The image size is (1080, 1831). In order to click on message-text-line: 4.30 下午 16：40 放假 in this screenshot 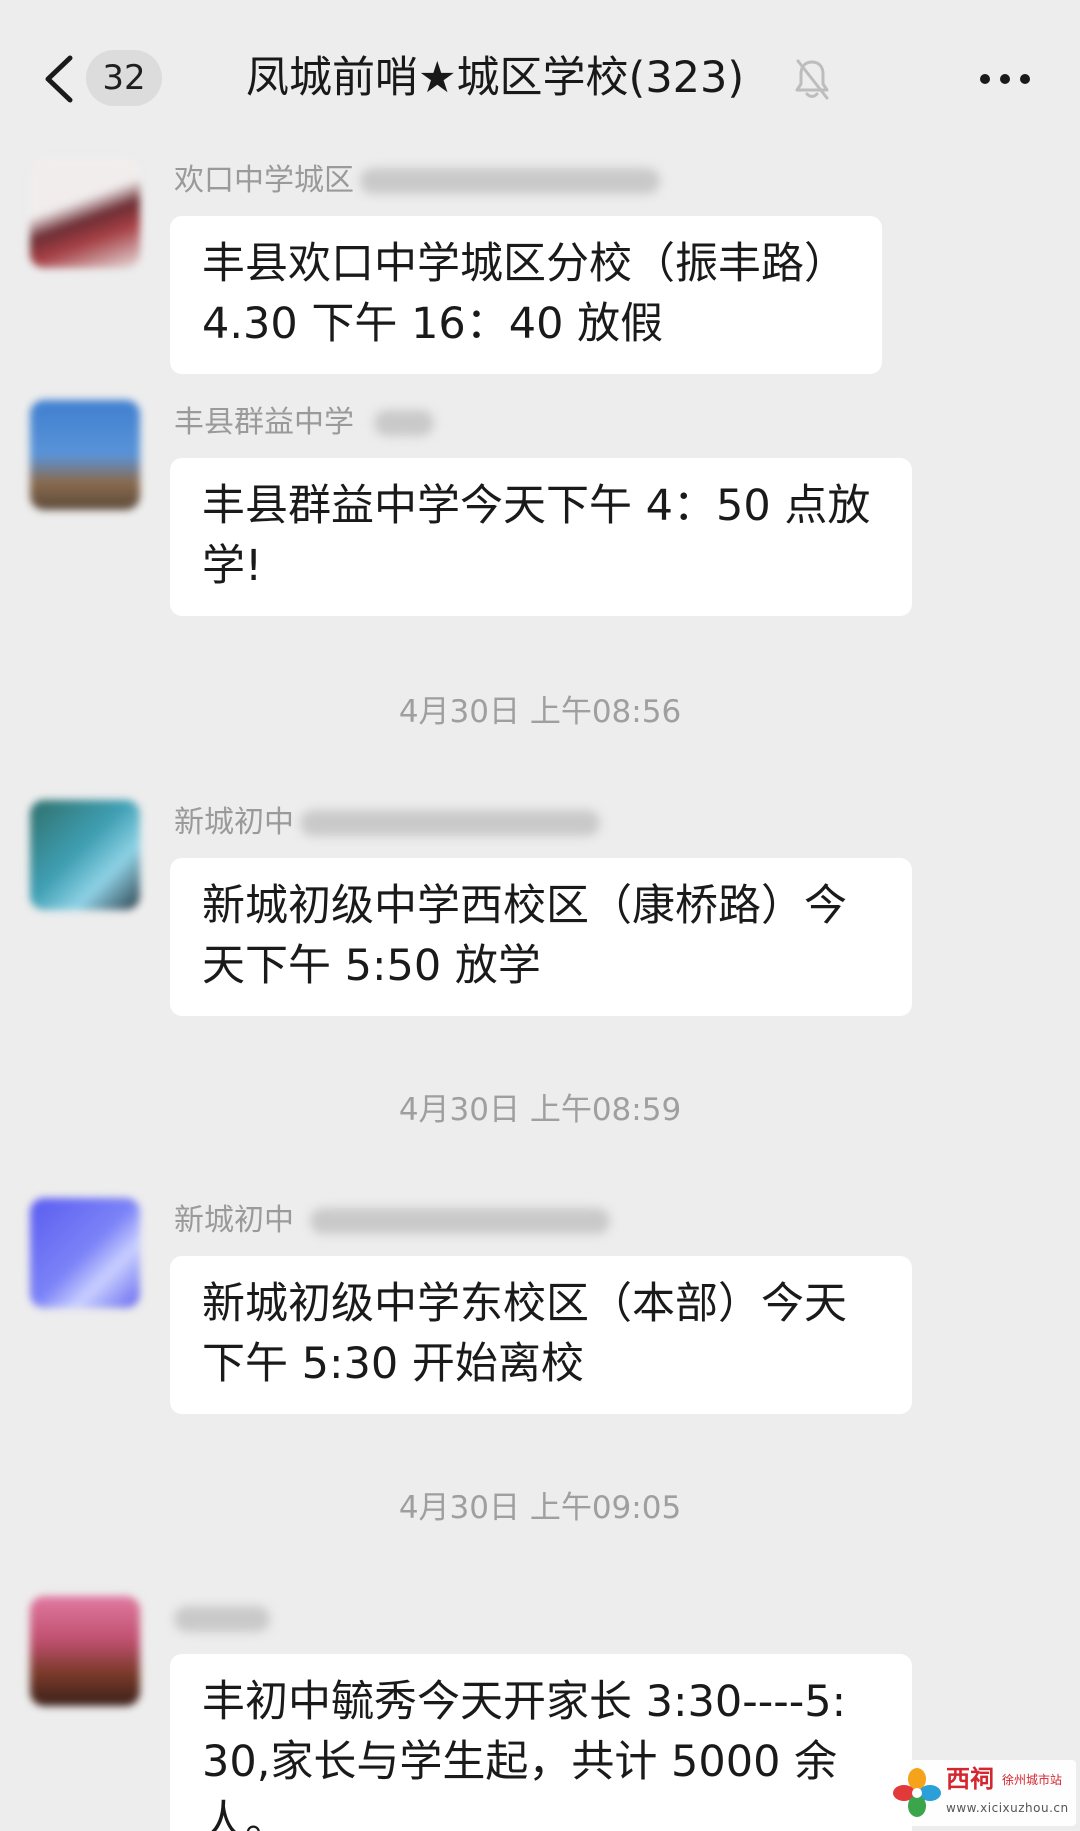, I will do `click(433, 324)`.